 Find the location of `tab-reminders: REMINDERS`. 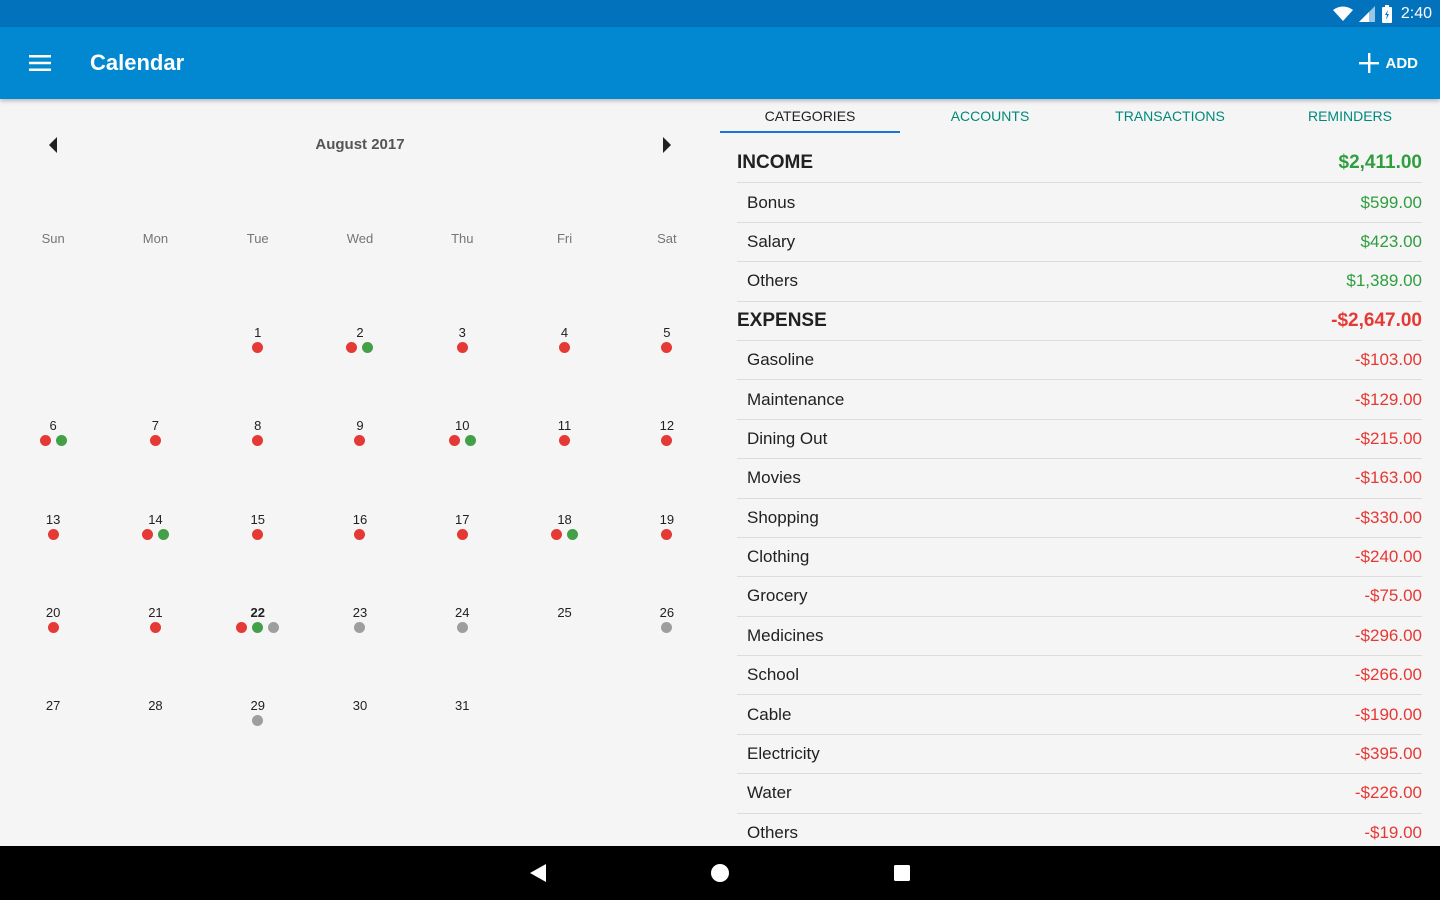

tab-reminders: REMINDERS is located at coordinates (1350, 116).